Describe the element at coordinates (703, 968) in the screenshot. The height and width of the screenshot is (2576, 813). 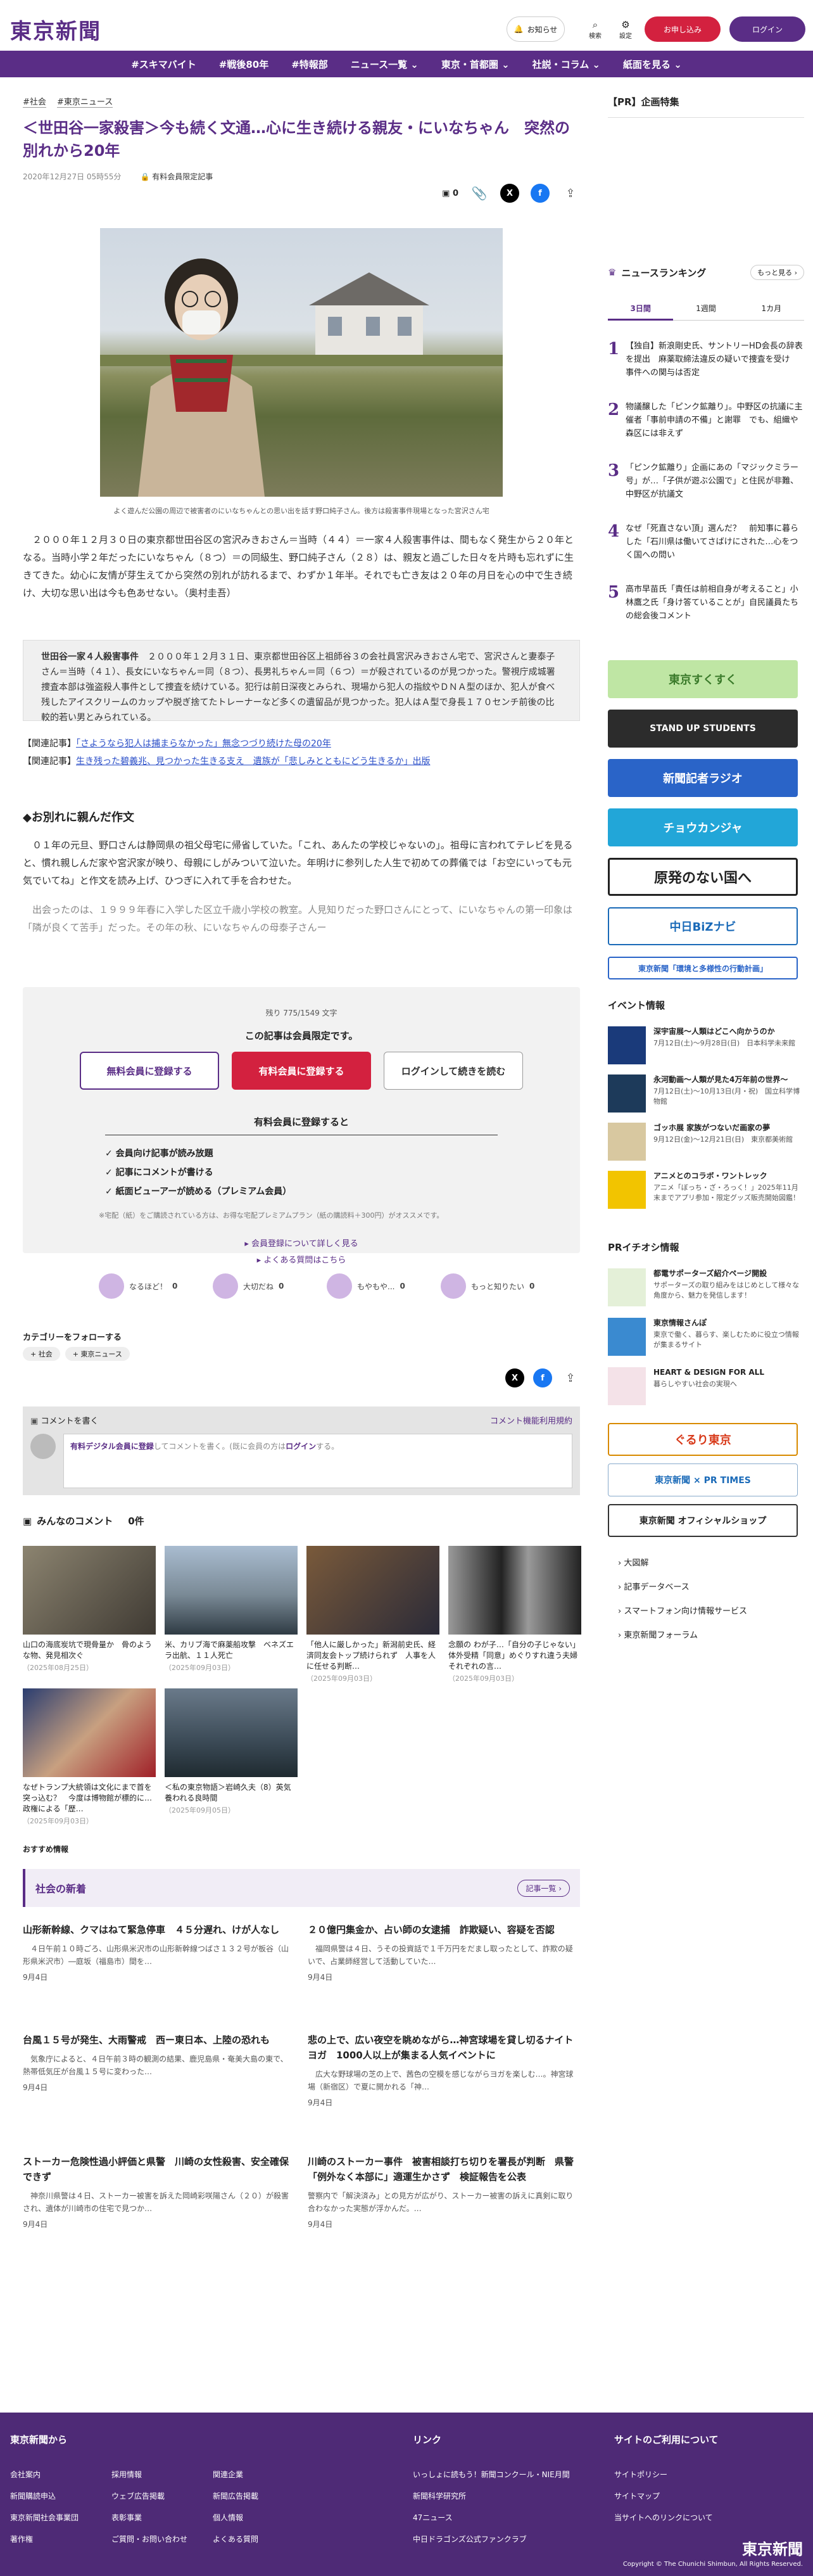
I see `banner-kankyo: 東京新聞「環境と多様性の行動計画」` at that location.